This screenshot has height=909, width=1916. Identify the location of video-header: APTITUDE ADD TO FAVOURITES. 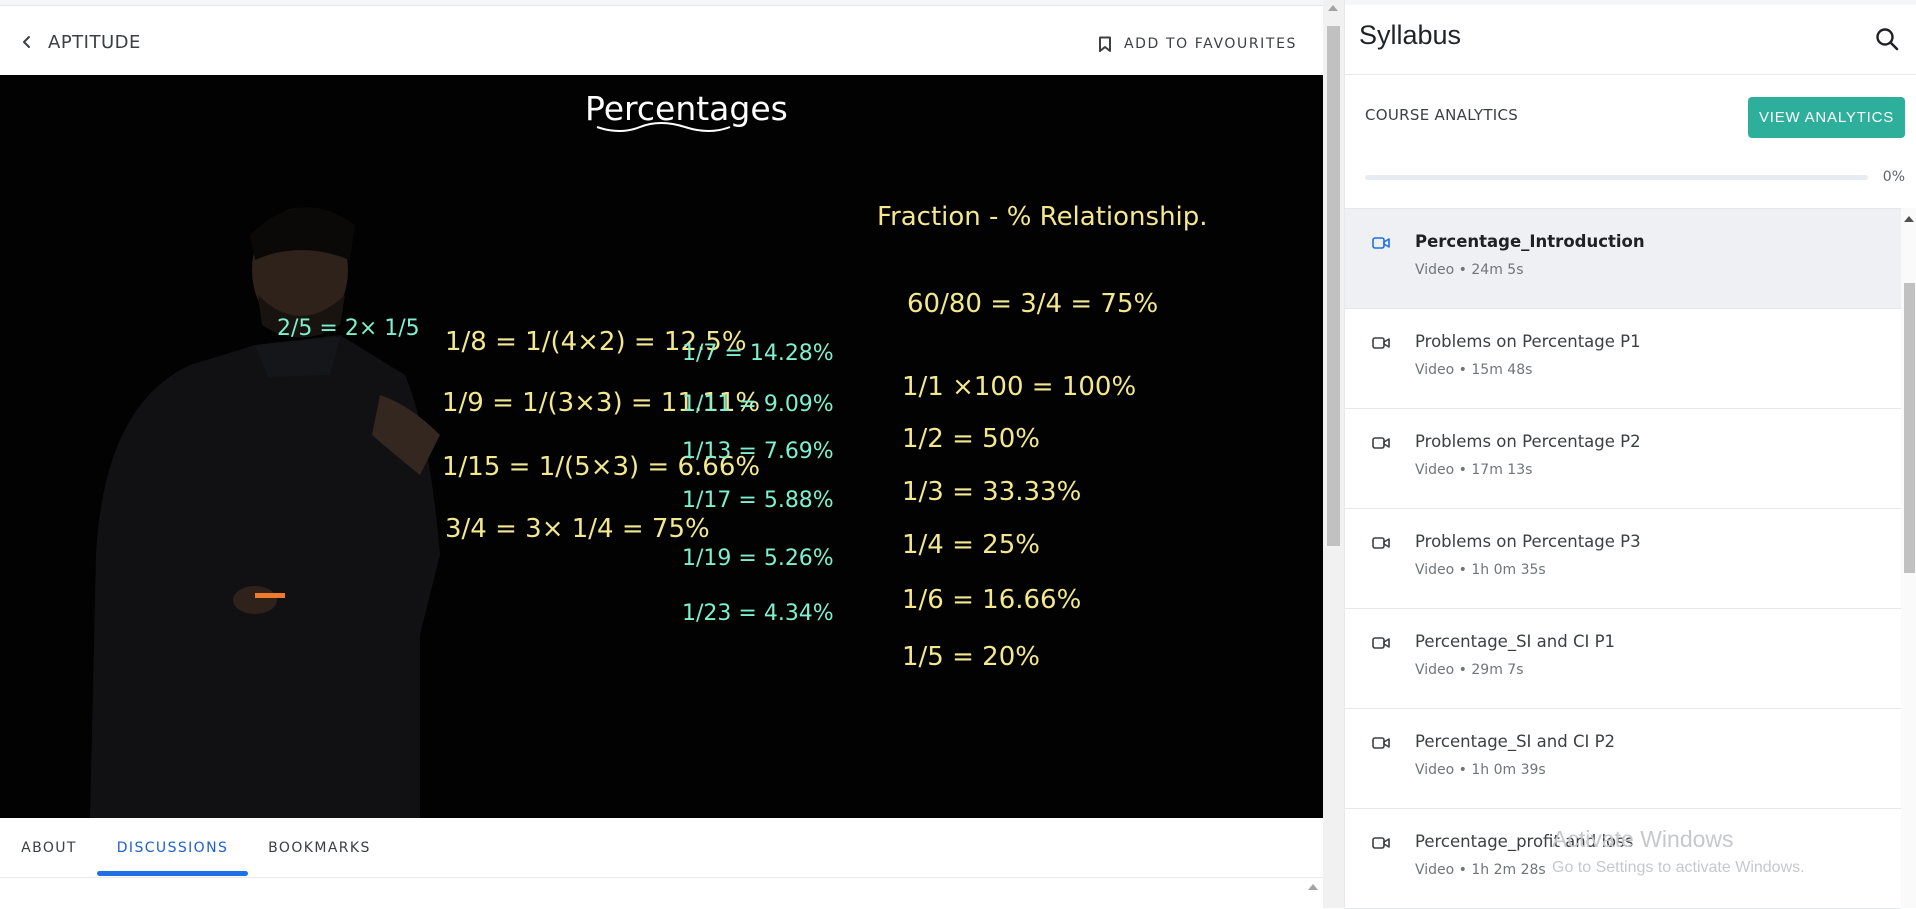
(661, 40).